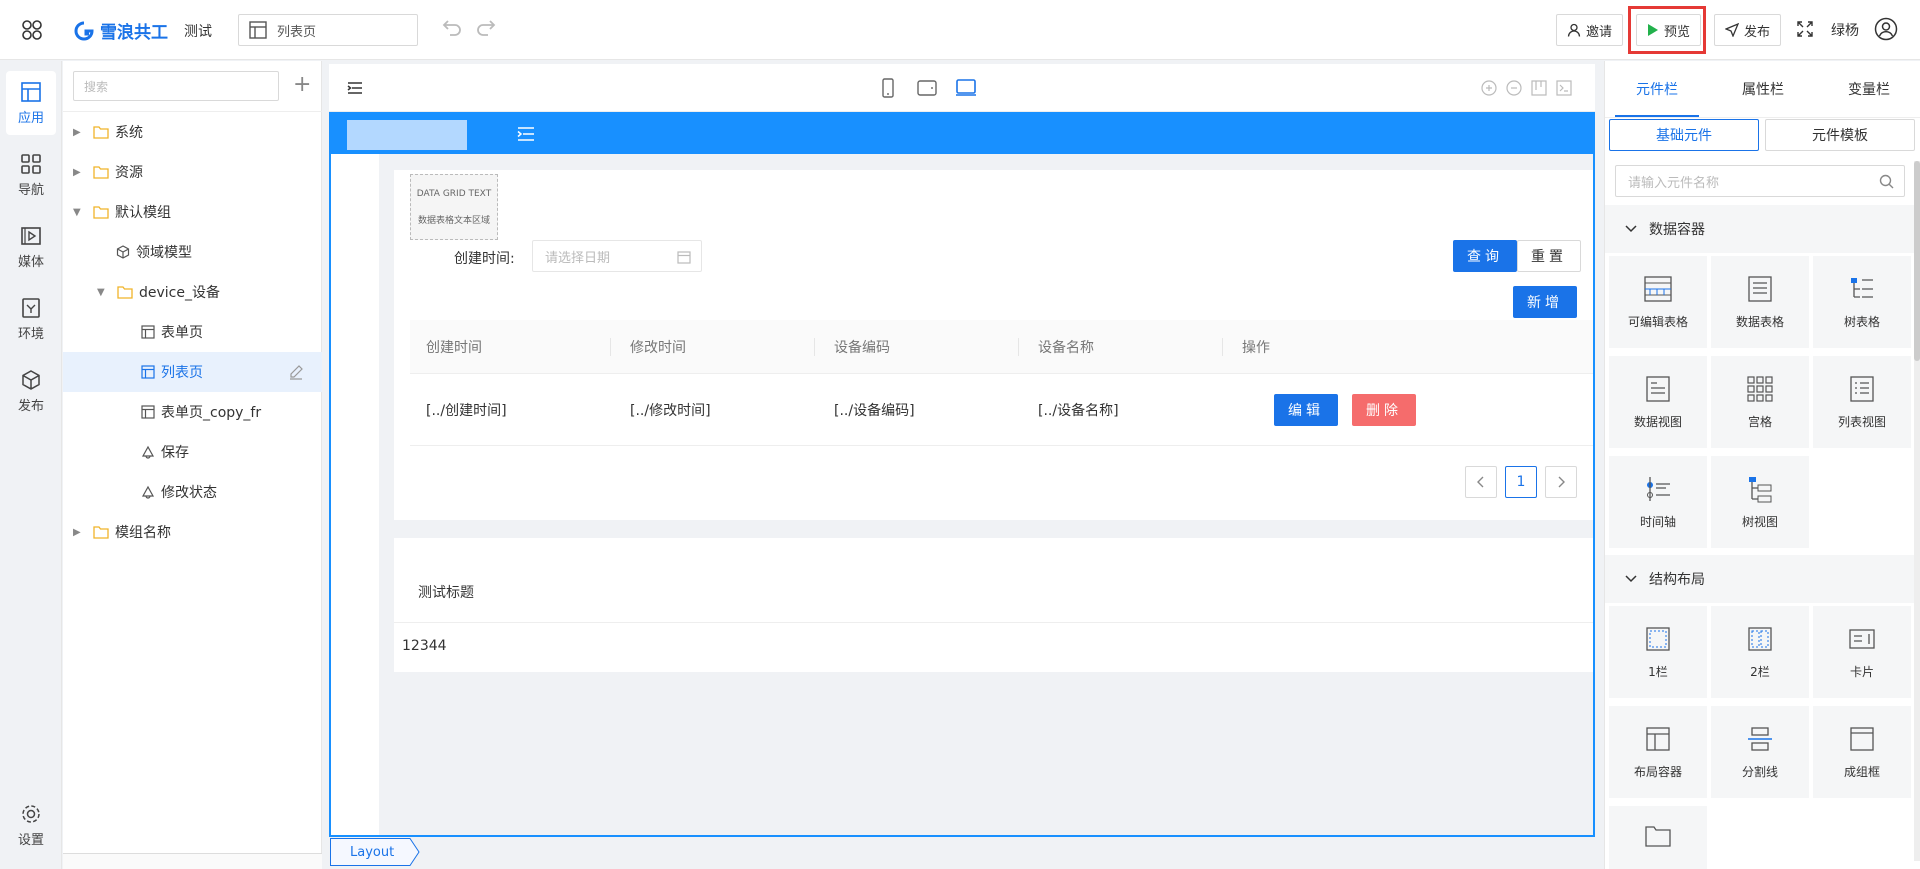 This screenshot has width=1920, height=869. Describe the element at coordinates (993, 605) in the screenshot. I see `title-card: 测试标题 12344` at that location.